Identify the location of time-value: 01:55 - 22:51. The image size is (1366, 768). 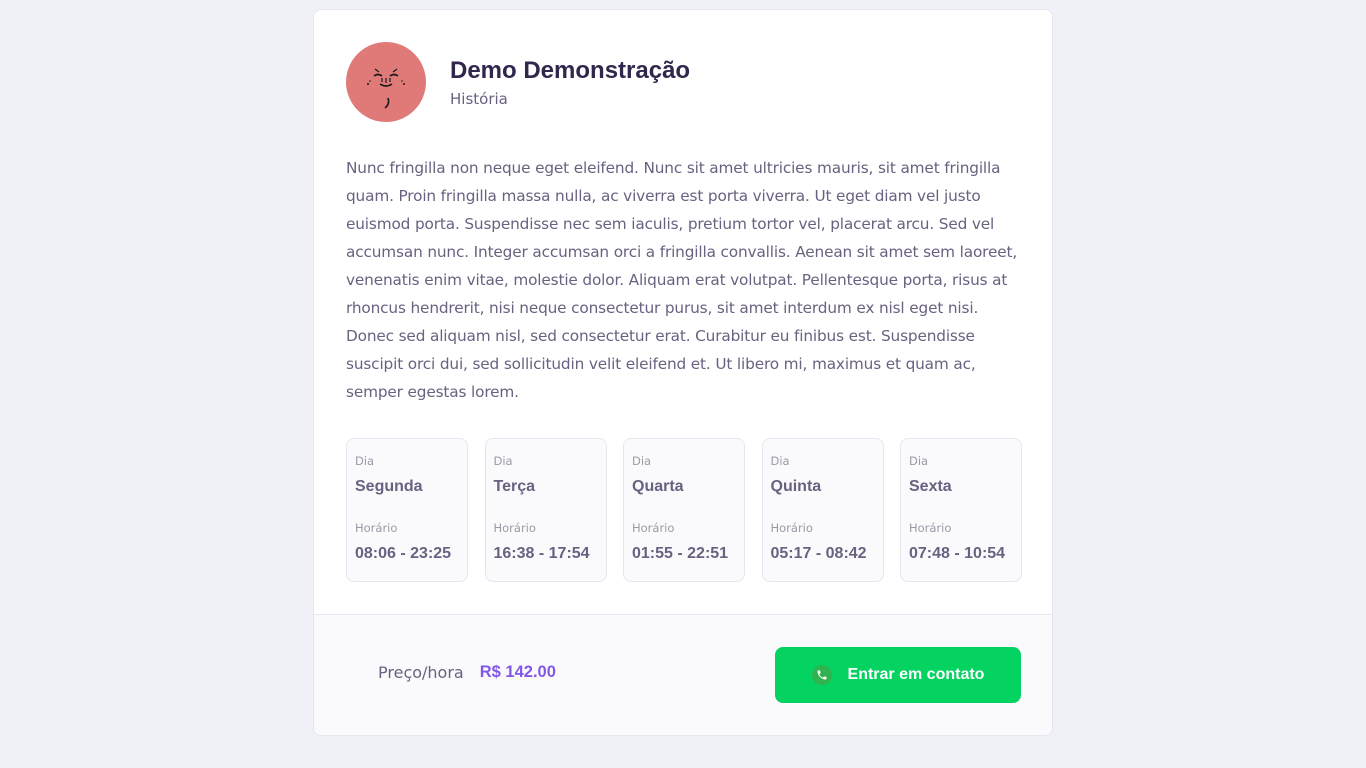
(680, 553).